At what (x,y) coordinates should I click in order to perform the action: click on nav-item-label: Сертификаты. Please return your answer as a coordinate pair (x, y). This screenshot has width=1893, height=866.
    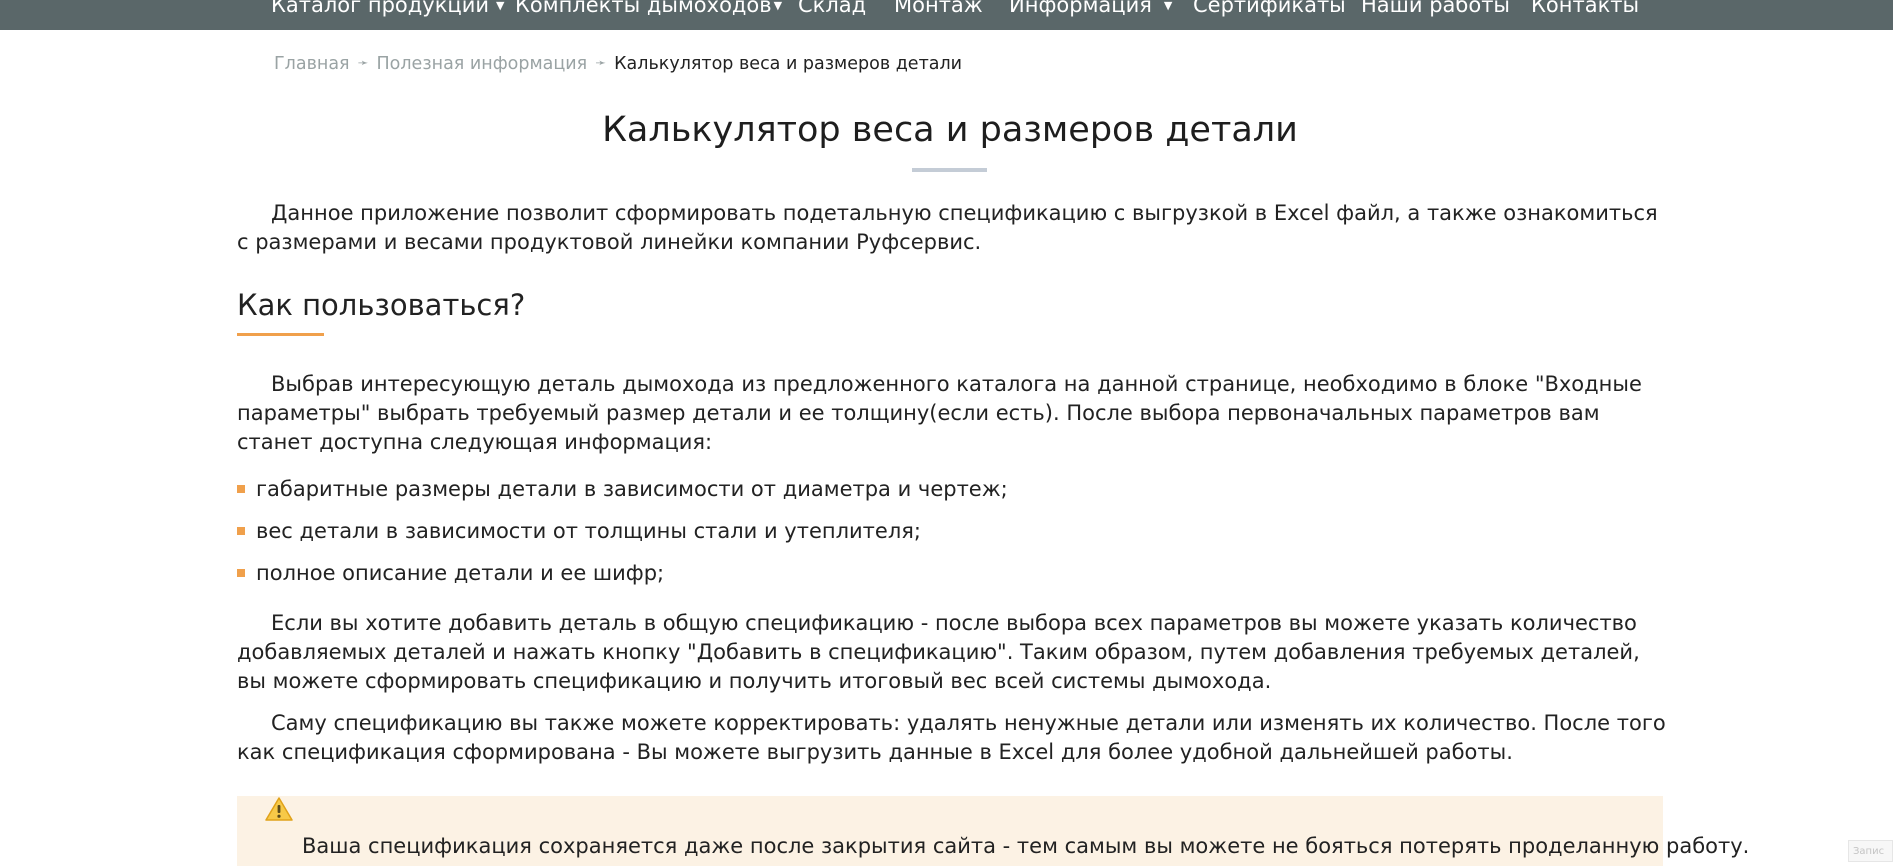
    Looking at the image, I should click on (1269, 8).